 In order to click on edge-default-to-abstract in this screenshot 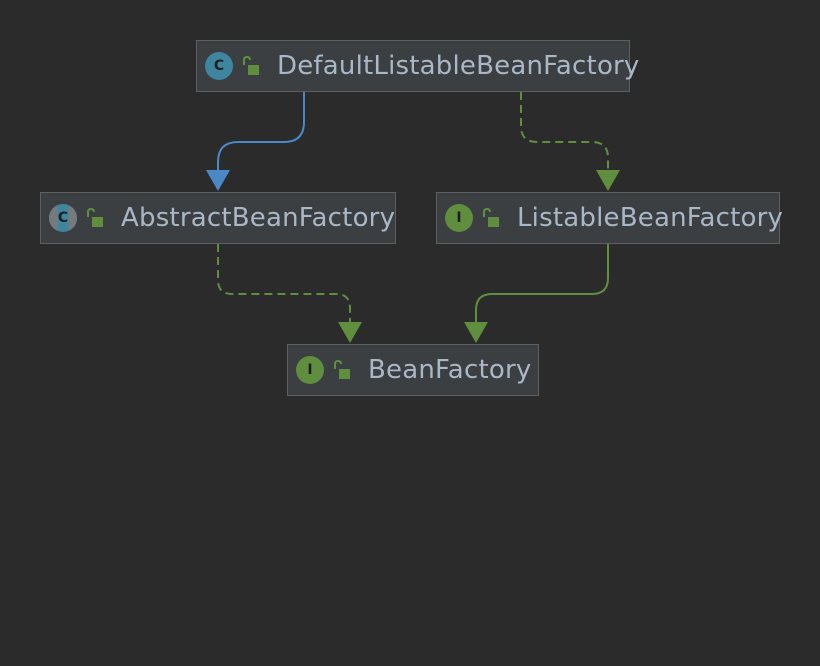, I will do `click(261, 131)`.